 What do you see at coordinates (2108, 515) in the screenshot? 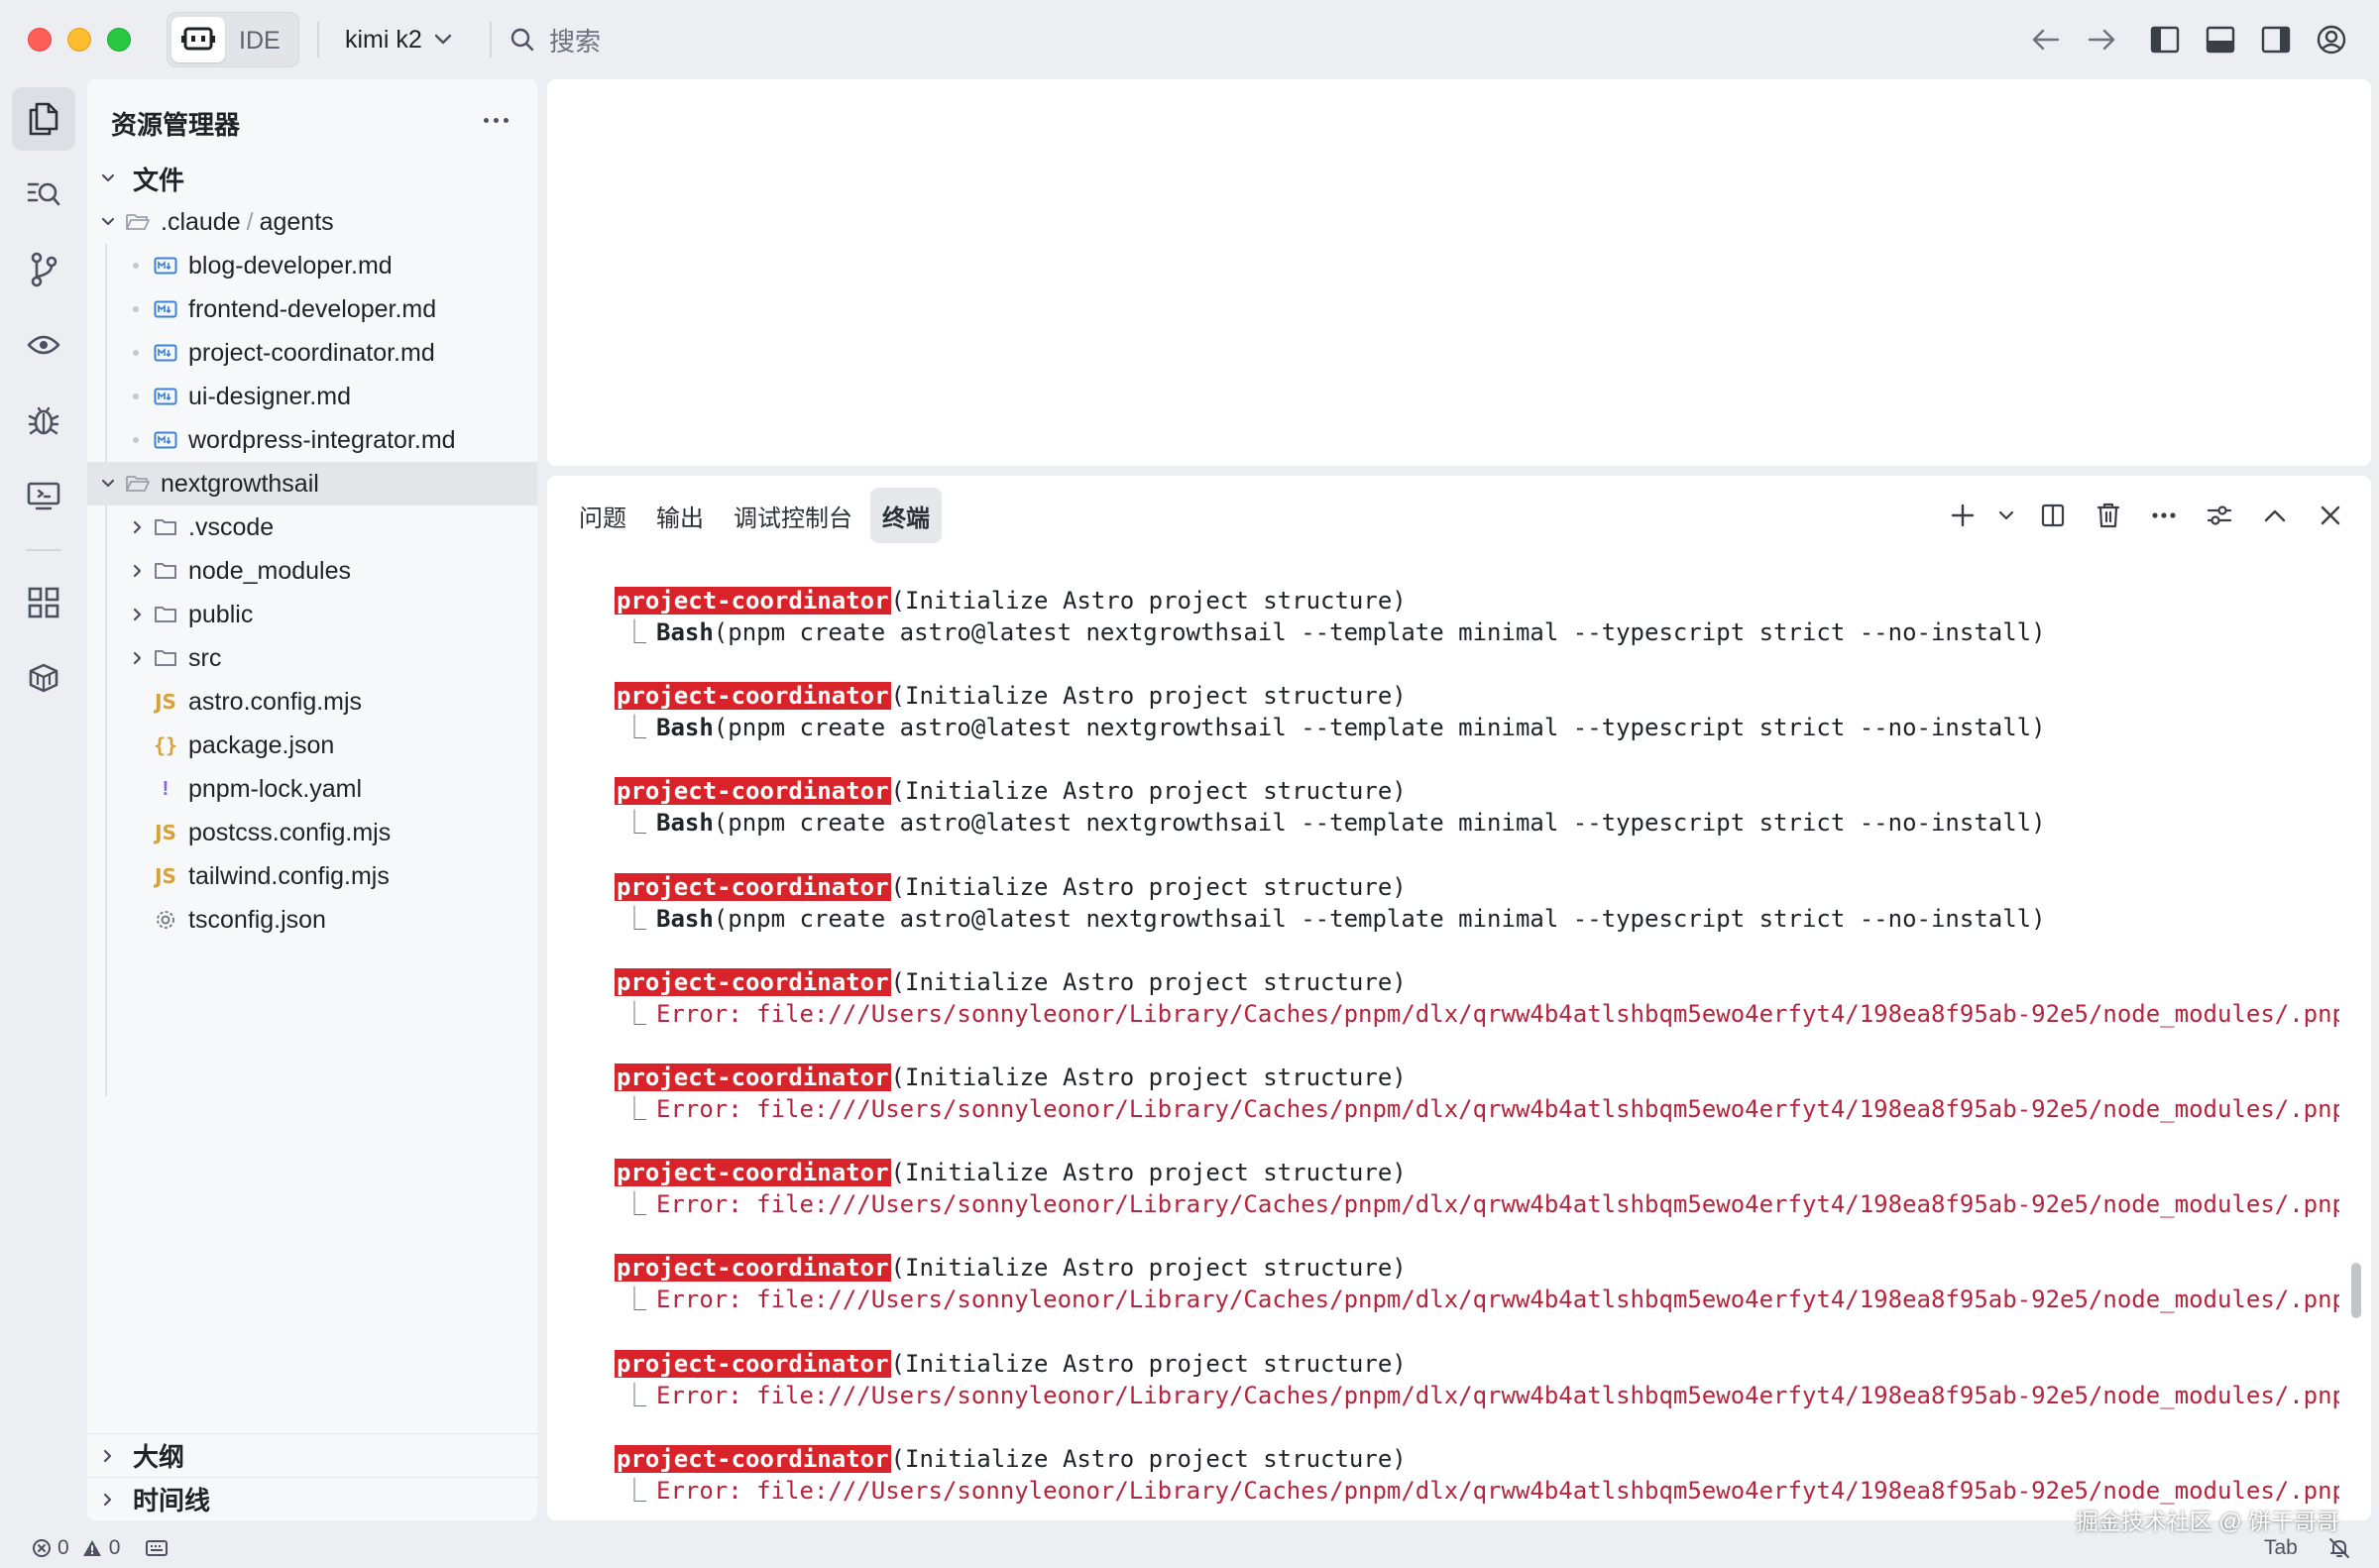
I see `kill-terminal-button` at bounding box center [2108, 515].